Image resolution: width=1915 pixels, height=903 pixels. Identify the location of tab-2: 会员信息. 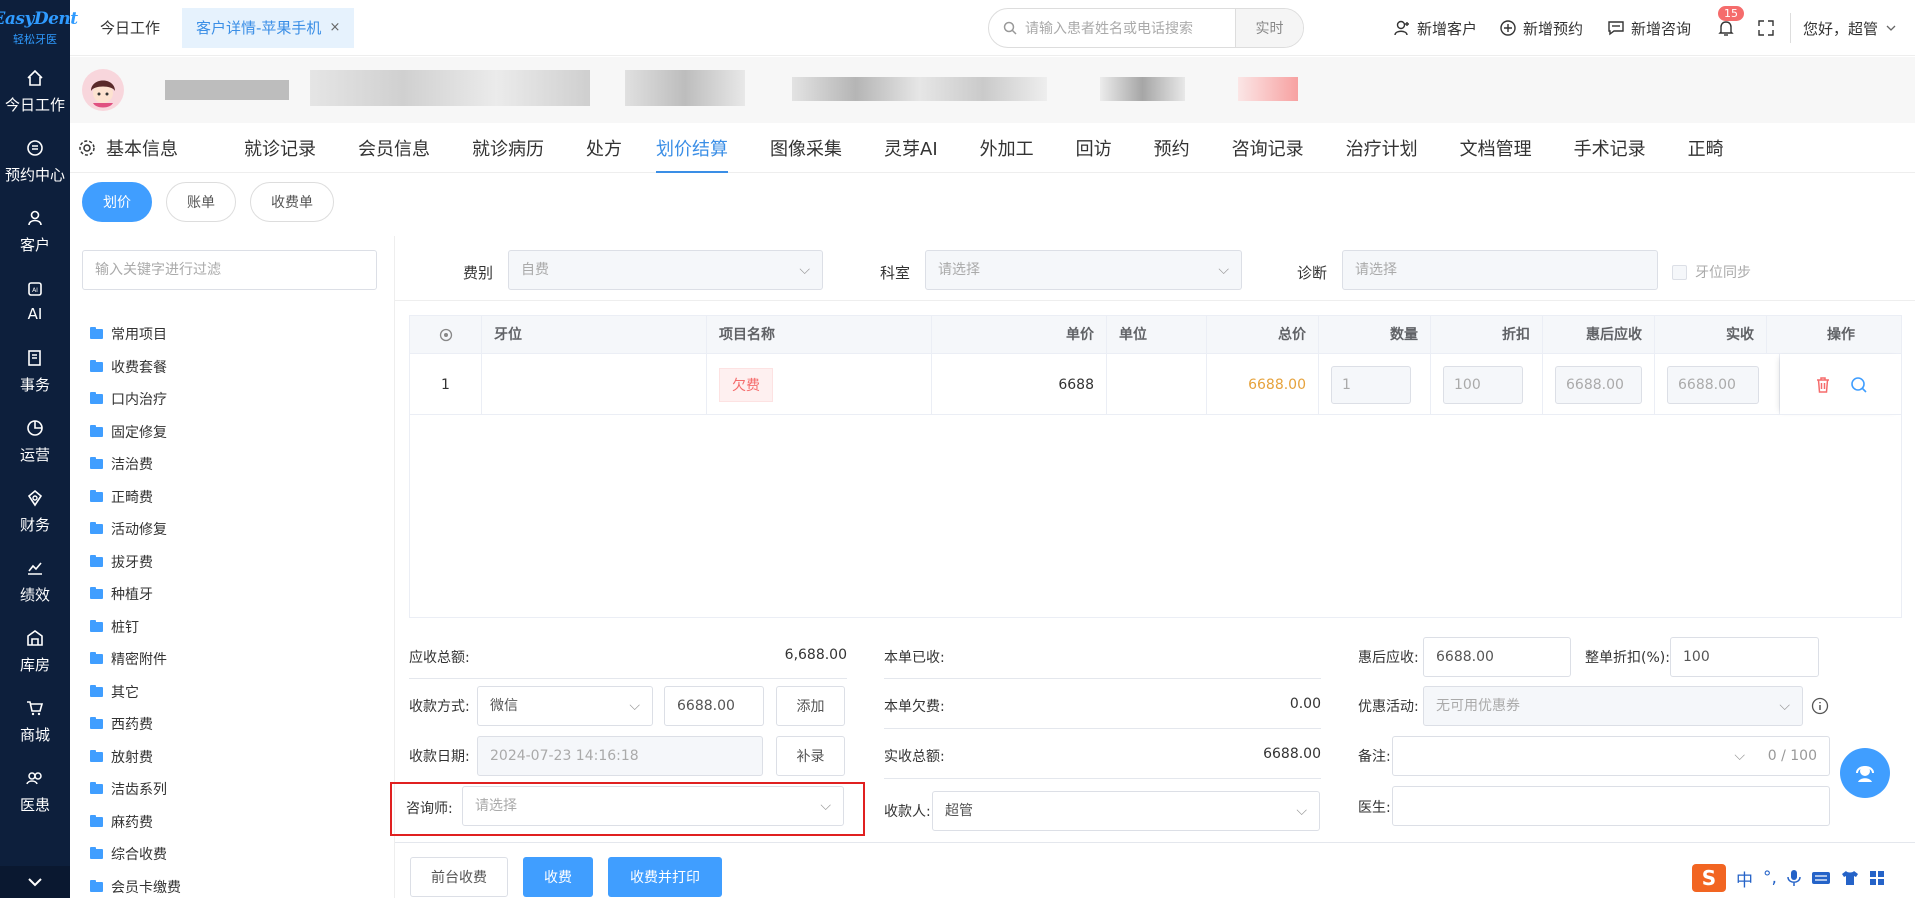
(394, 148).